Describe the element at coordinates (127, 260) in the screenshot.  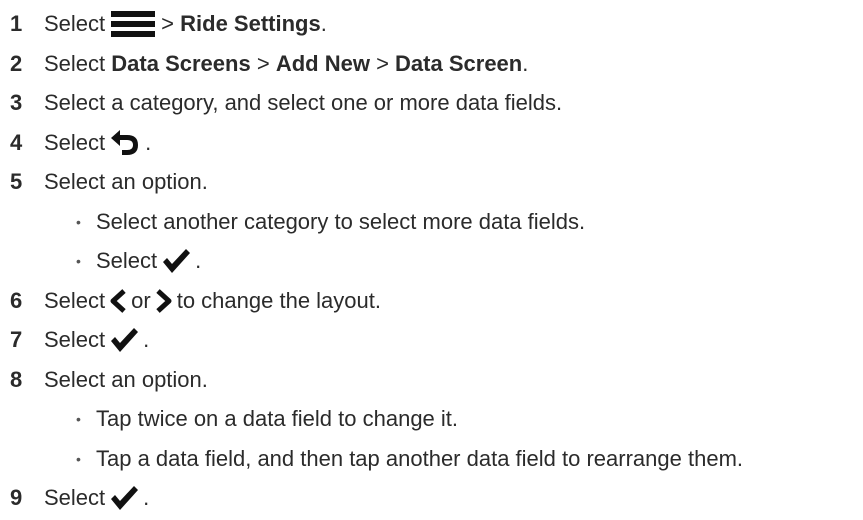
I see `option-text: Select` at that location.